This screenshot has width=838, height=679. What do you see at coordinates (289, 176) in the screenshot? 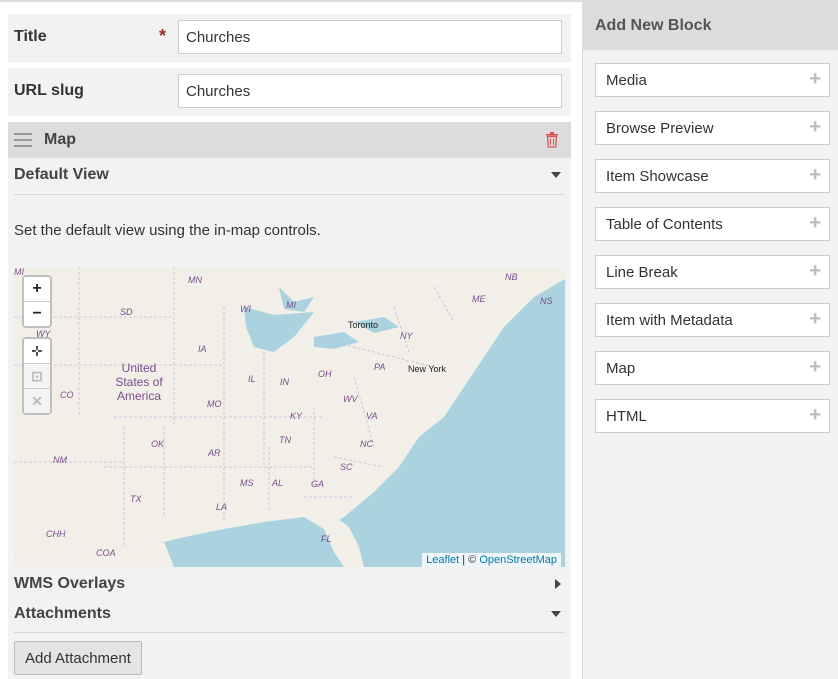
I see `default-view-toggle: Default View` at bounding box center [289, 176].